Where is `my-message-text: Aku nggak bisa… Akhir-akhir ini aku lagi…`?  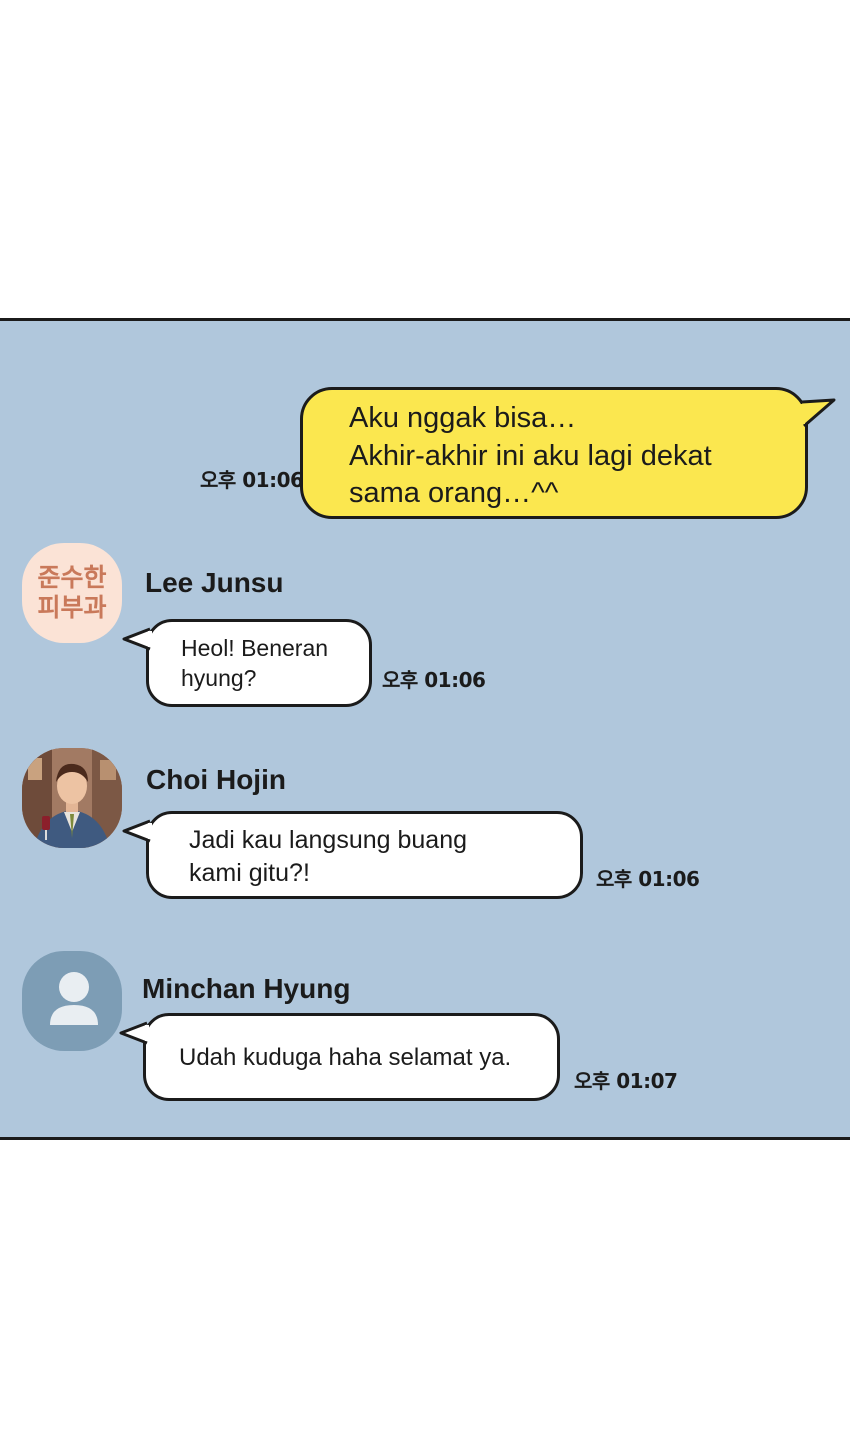
my-message-text: Aku nggak bisa… Akhir-akhir ini aku lagi… is located at coordinates (530, 456).